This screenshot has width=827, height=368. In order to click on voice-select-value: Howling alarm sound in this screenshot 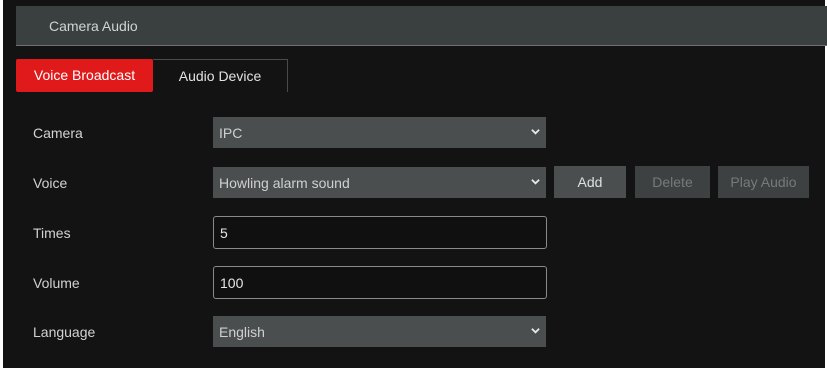, I will do `click(284, 183)`.